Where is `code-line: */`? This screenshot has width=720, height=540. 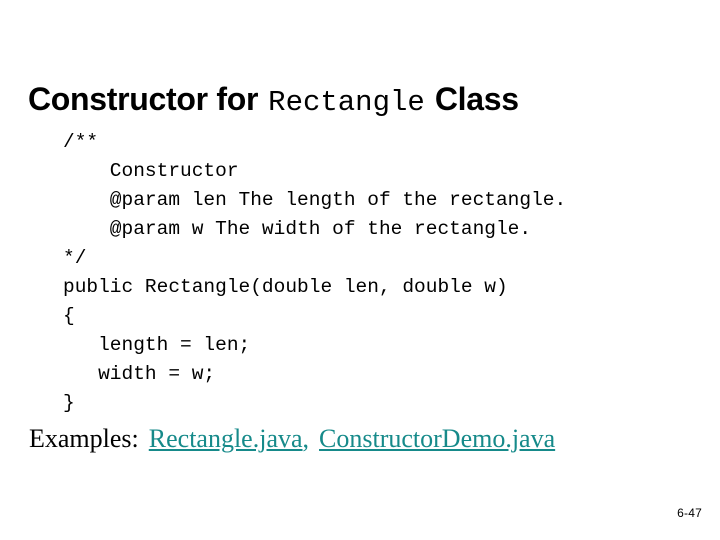
code-line: */ is located at coordinates (75, 258).